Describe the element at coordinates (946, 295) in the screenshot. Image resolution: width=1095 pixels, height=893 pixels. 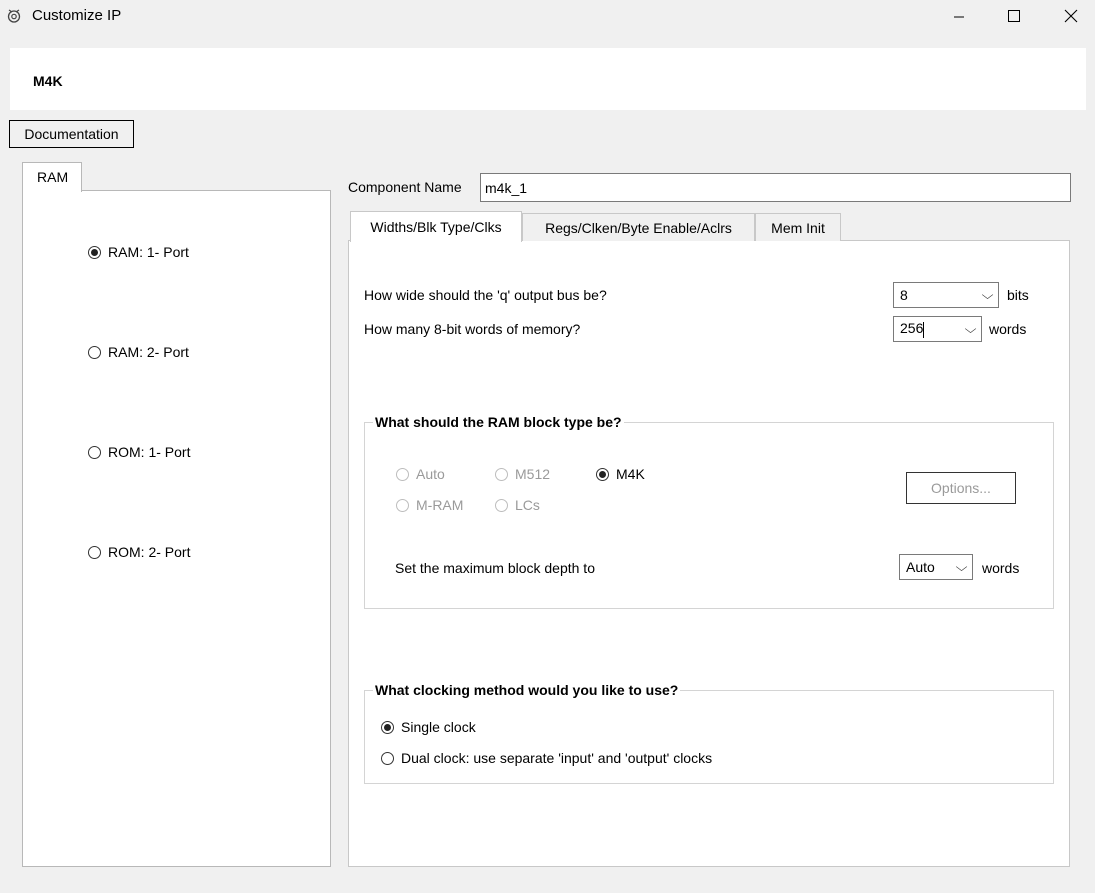
I see `q-width-select: 8 ⌵` at that location.